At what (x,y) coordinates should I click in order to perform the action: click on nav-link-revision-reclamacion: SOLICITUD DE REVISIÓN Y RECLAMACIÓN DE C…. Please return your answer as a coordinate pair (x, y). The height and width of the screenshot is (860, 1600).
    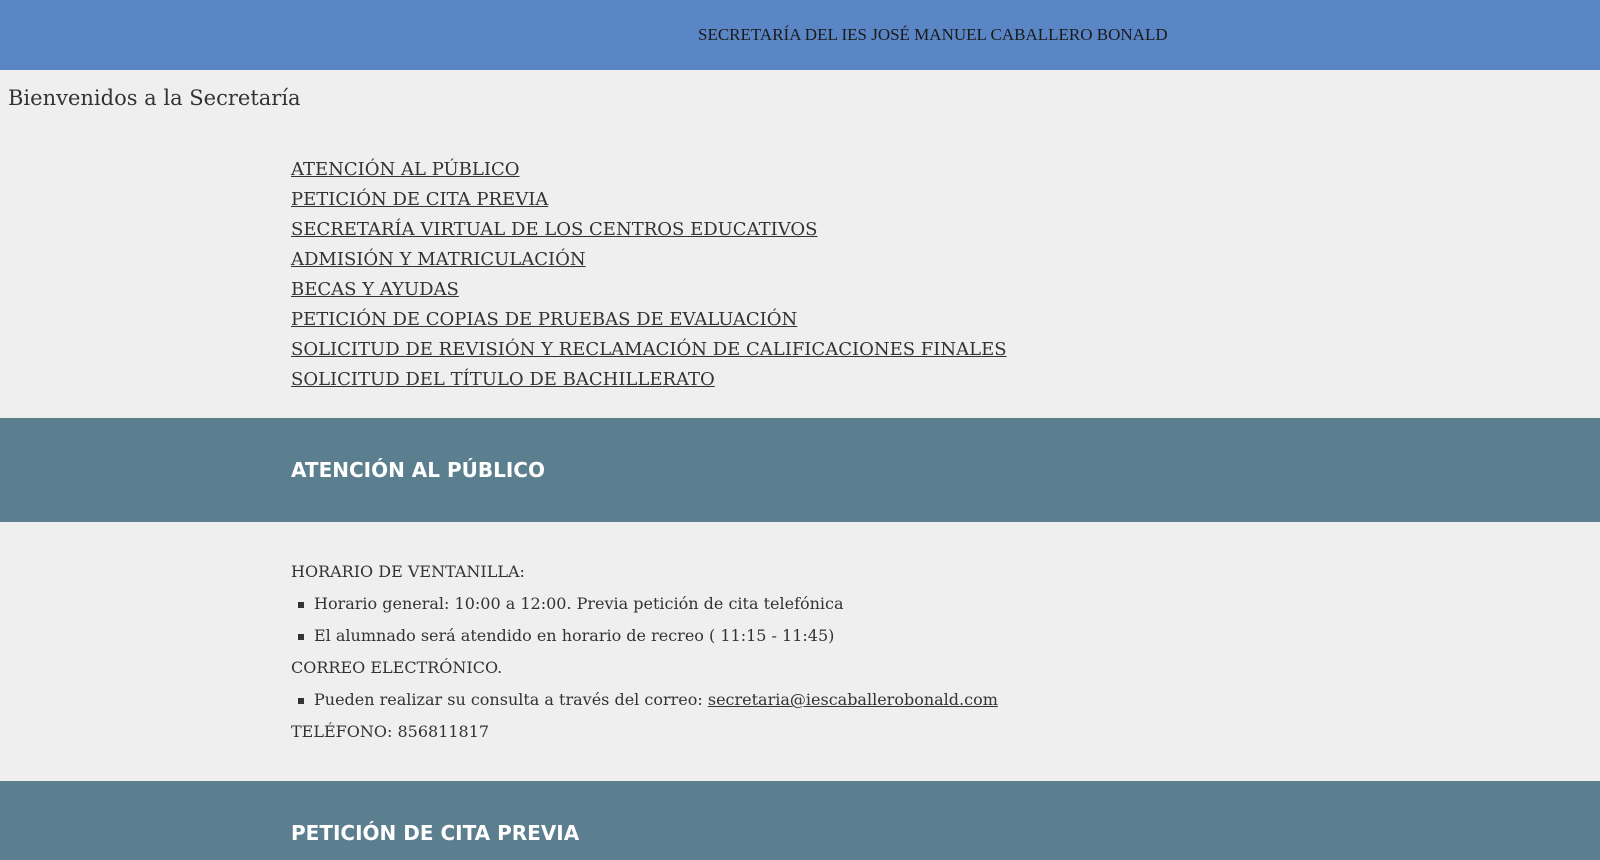
    Looking at the image, I should click on (649, 349).